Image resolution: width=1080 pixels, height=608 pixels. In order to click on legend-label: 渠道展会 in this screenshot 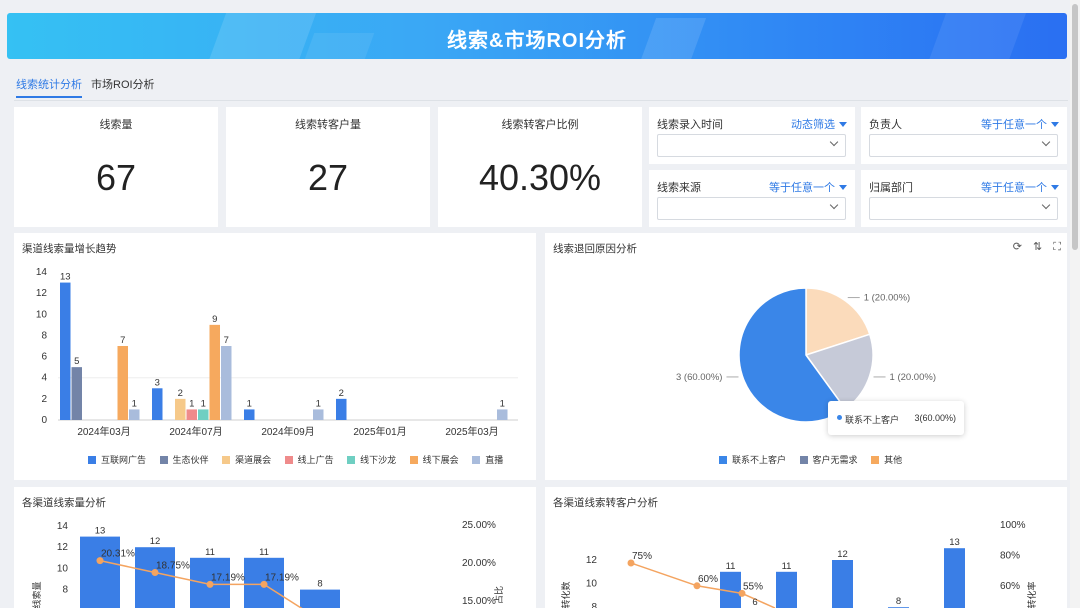, I will do `click(253, 460)`.